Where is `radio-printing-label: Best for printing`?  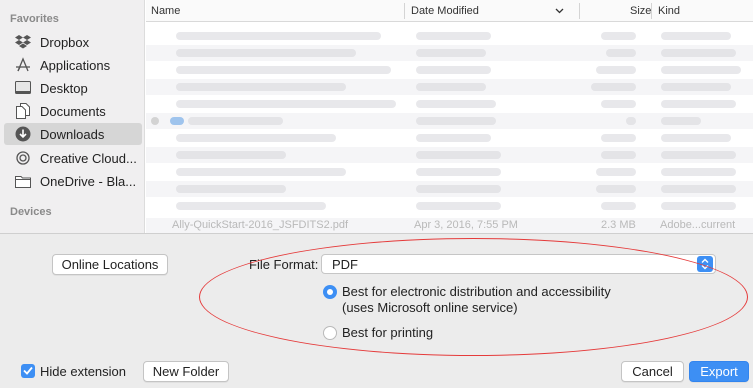 radio-printing-label: Best for printing is located at coordinates (388, 332).